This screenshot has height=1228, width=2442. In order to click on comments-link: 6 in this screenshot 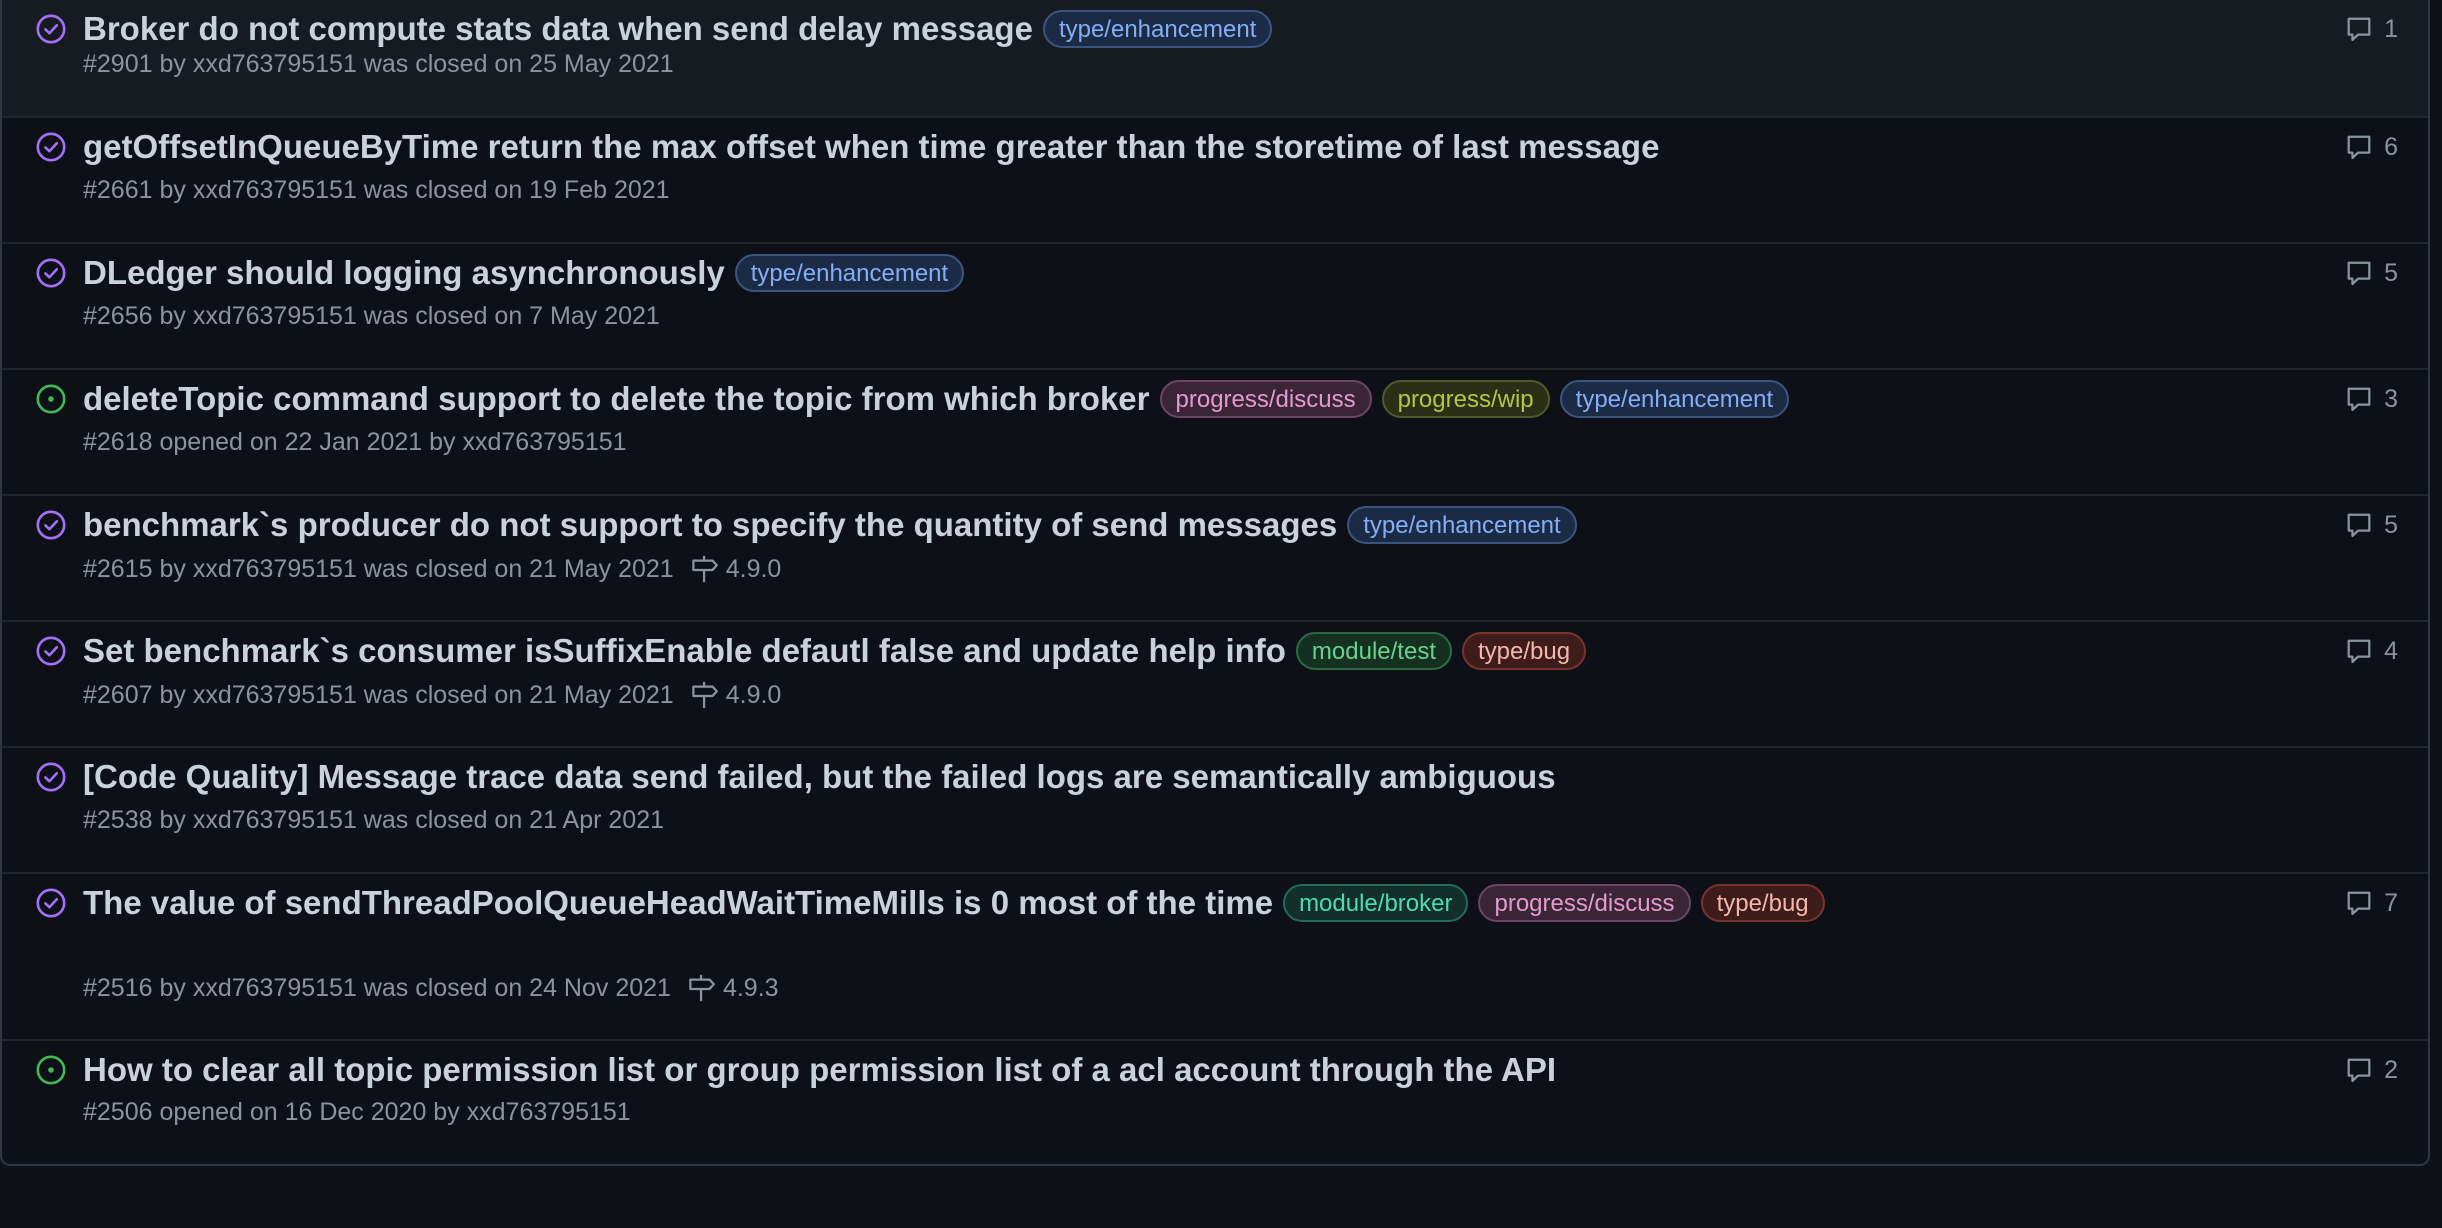, I will do `click(2371, 147)`.